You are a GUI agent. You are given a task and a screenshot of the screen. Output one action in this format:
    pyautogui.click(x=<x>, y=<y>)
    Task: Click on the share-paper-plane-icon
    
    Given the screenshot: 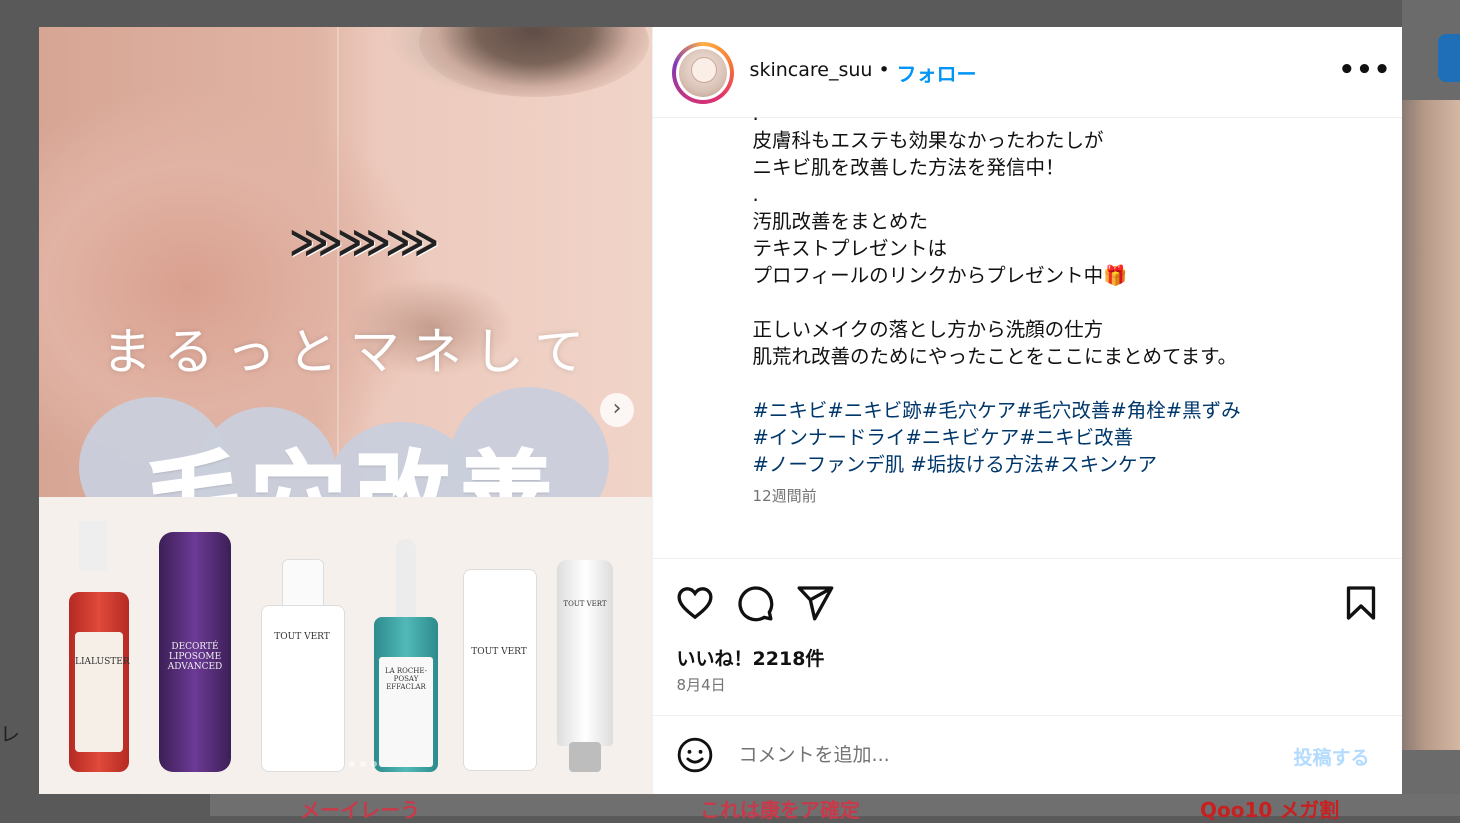 What is the action you would take?
    pyautogui.click(x=815, y=603)
    